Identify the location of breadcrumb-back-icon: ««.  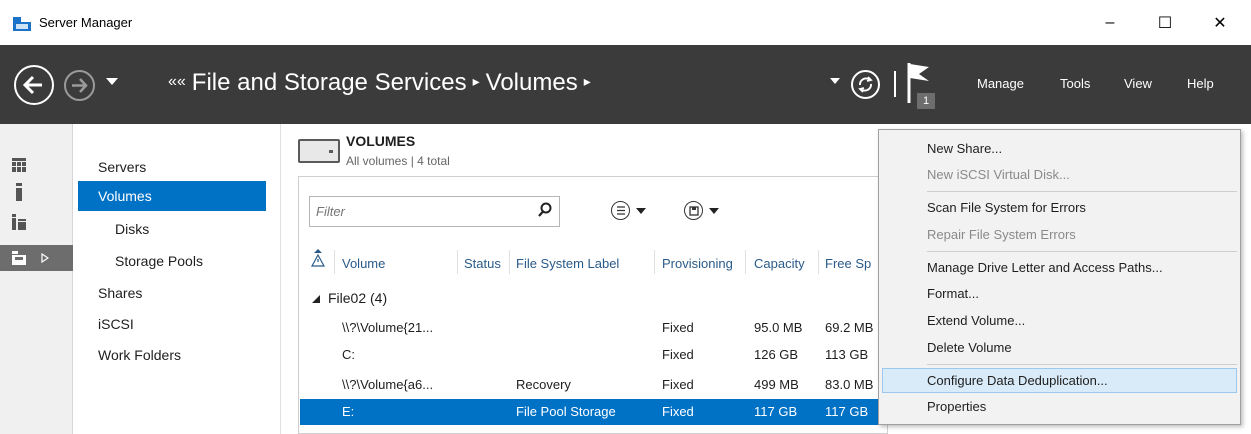
(177, 81).